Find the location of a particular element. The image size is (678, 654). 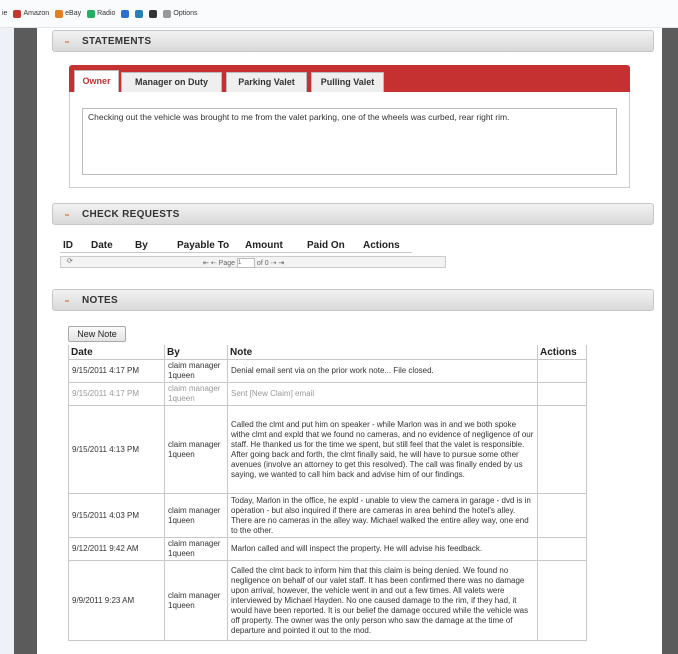

favorite-item: ie is located at coordinates (4, 13).